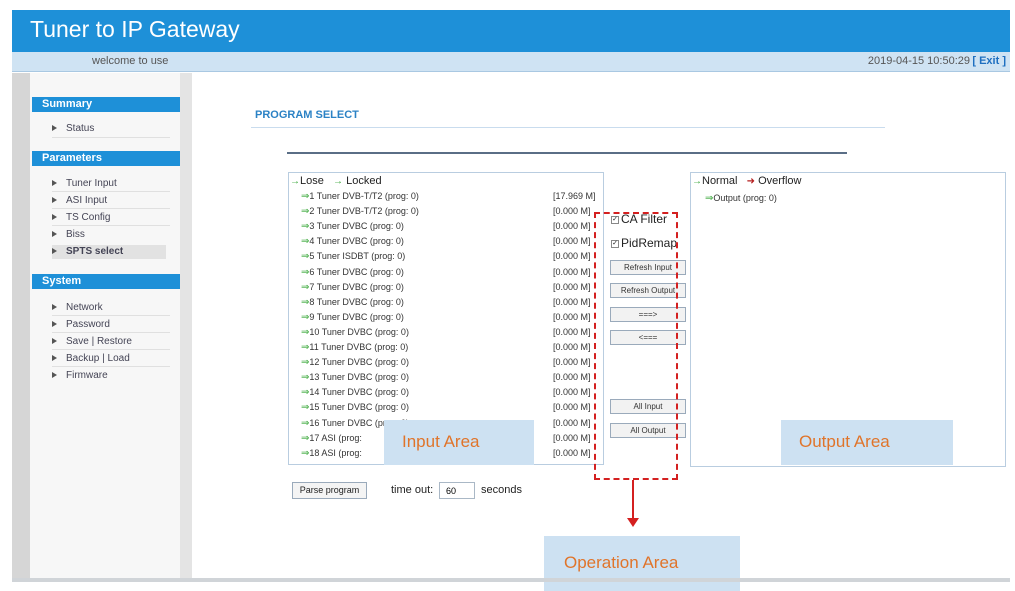 The image size is (1015, 591). Describe the element at coordinates (636, 346) in the screenshot. I see `operation-area-highlight` at that location.